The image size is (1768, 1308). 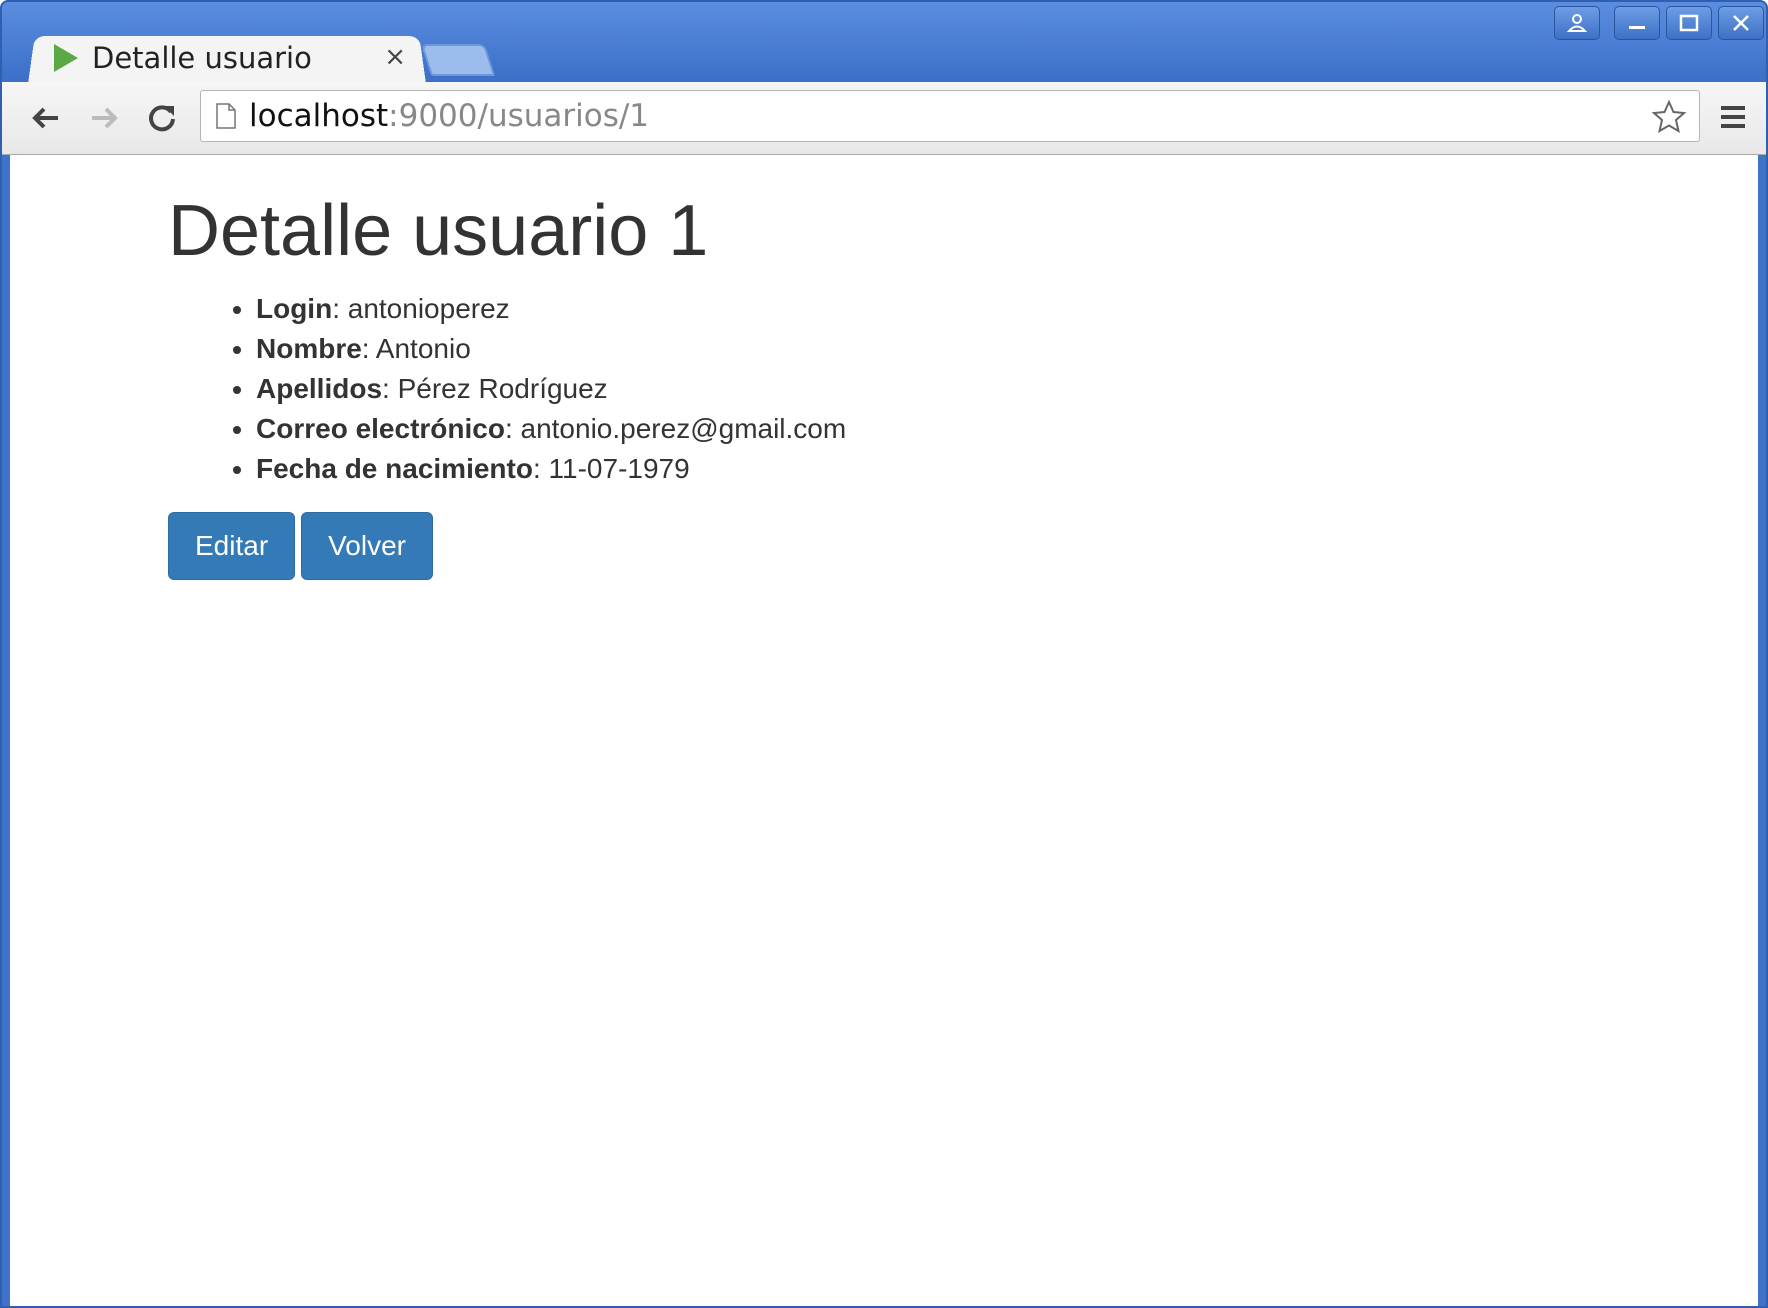 I want to click on field-label: Correo electrónico, so click(x=380, y=428).